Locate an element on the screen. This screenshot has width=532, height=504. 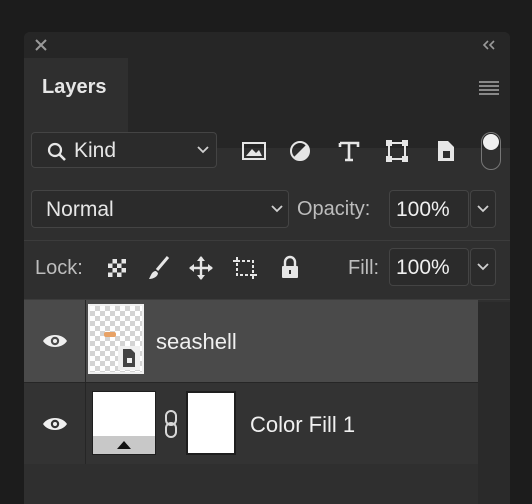
type-filter-icon is located at coordinates (349, 151).